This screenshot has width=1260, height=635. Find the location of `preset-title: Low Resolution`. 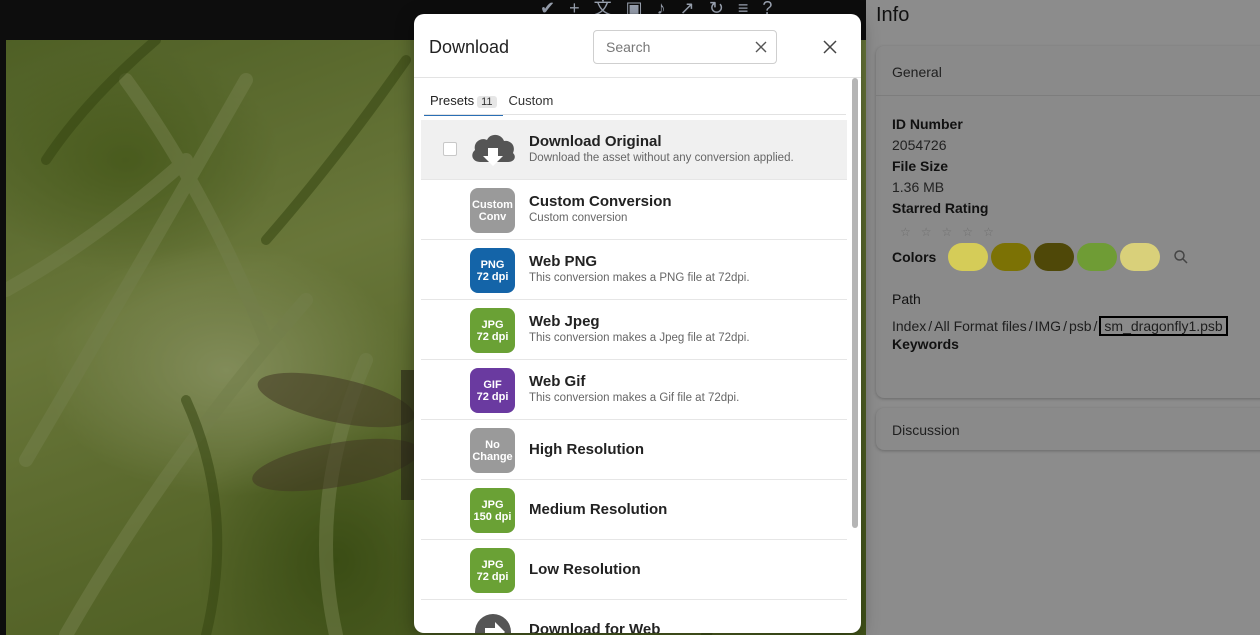

preset-title: Low Resolution is located at coordinates (585, 569).